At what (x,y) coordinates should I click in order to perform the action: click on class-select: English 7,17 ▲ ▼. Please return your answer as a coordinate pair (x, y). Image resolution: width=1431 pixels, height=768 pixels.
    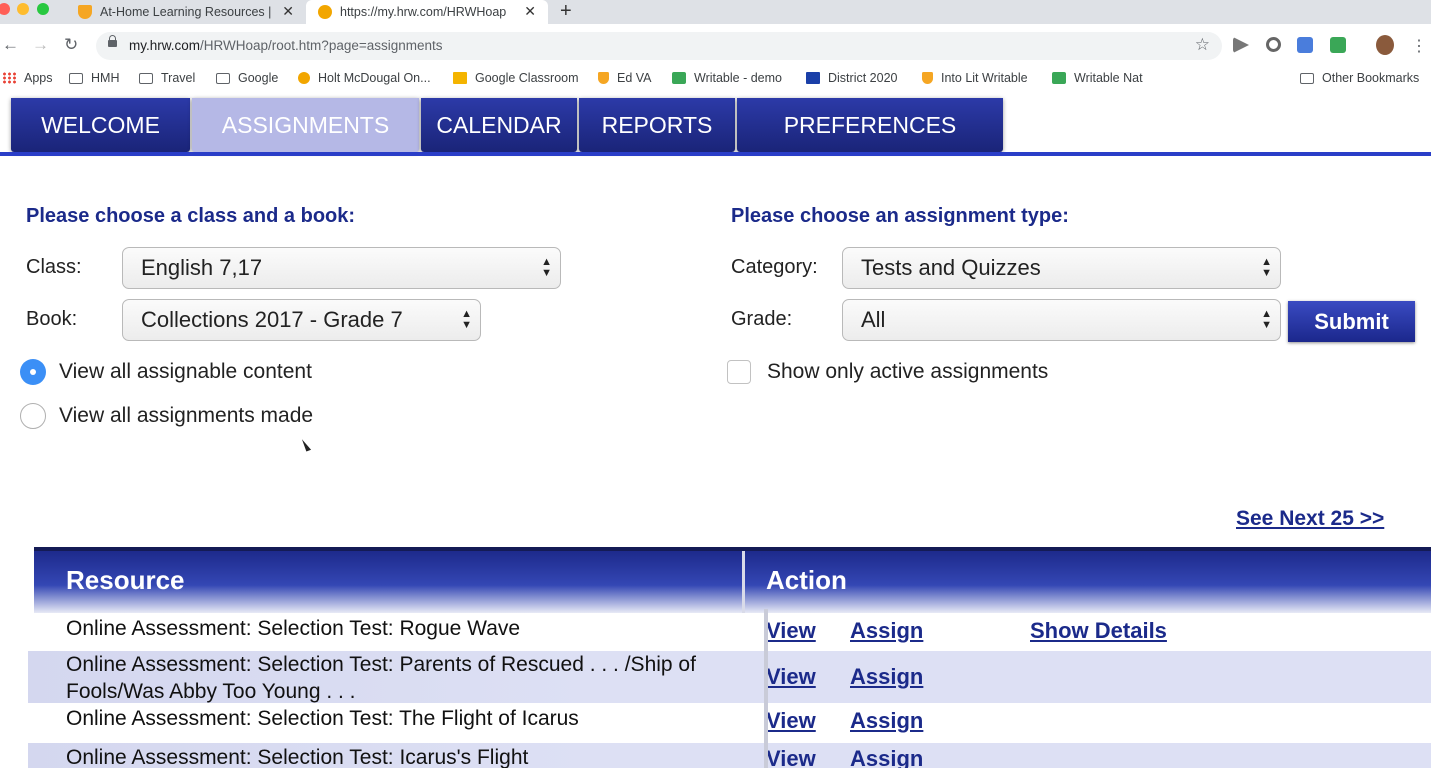
    Looking at the image, I should click on (341, 268).